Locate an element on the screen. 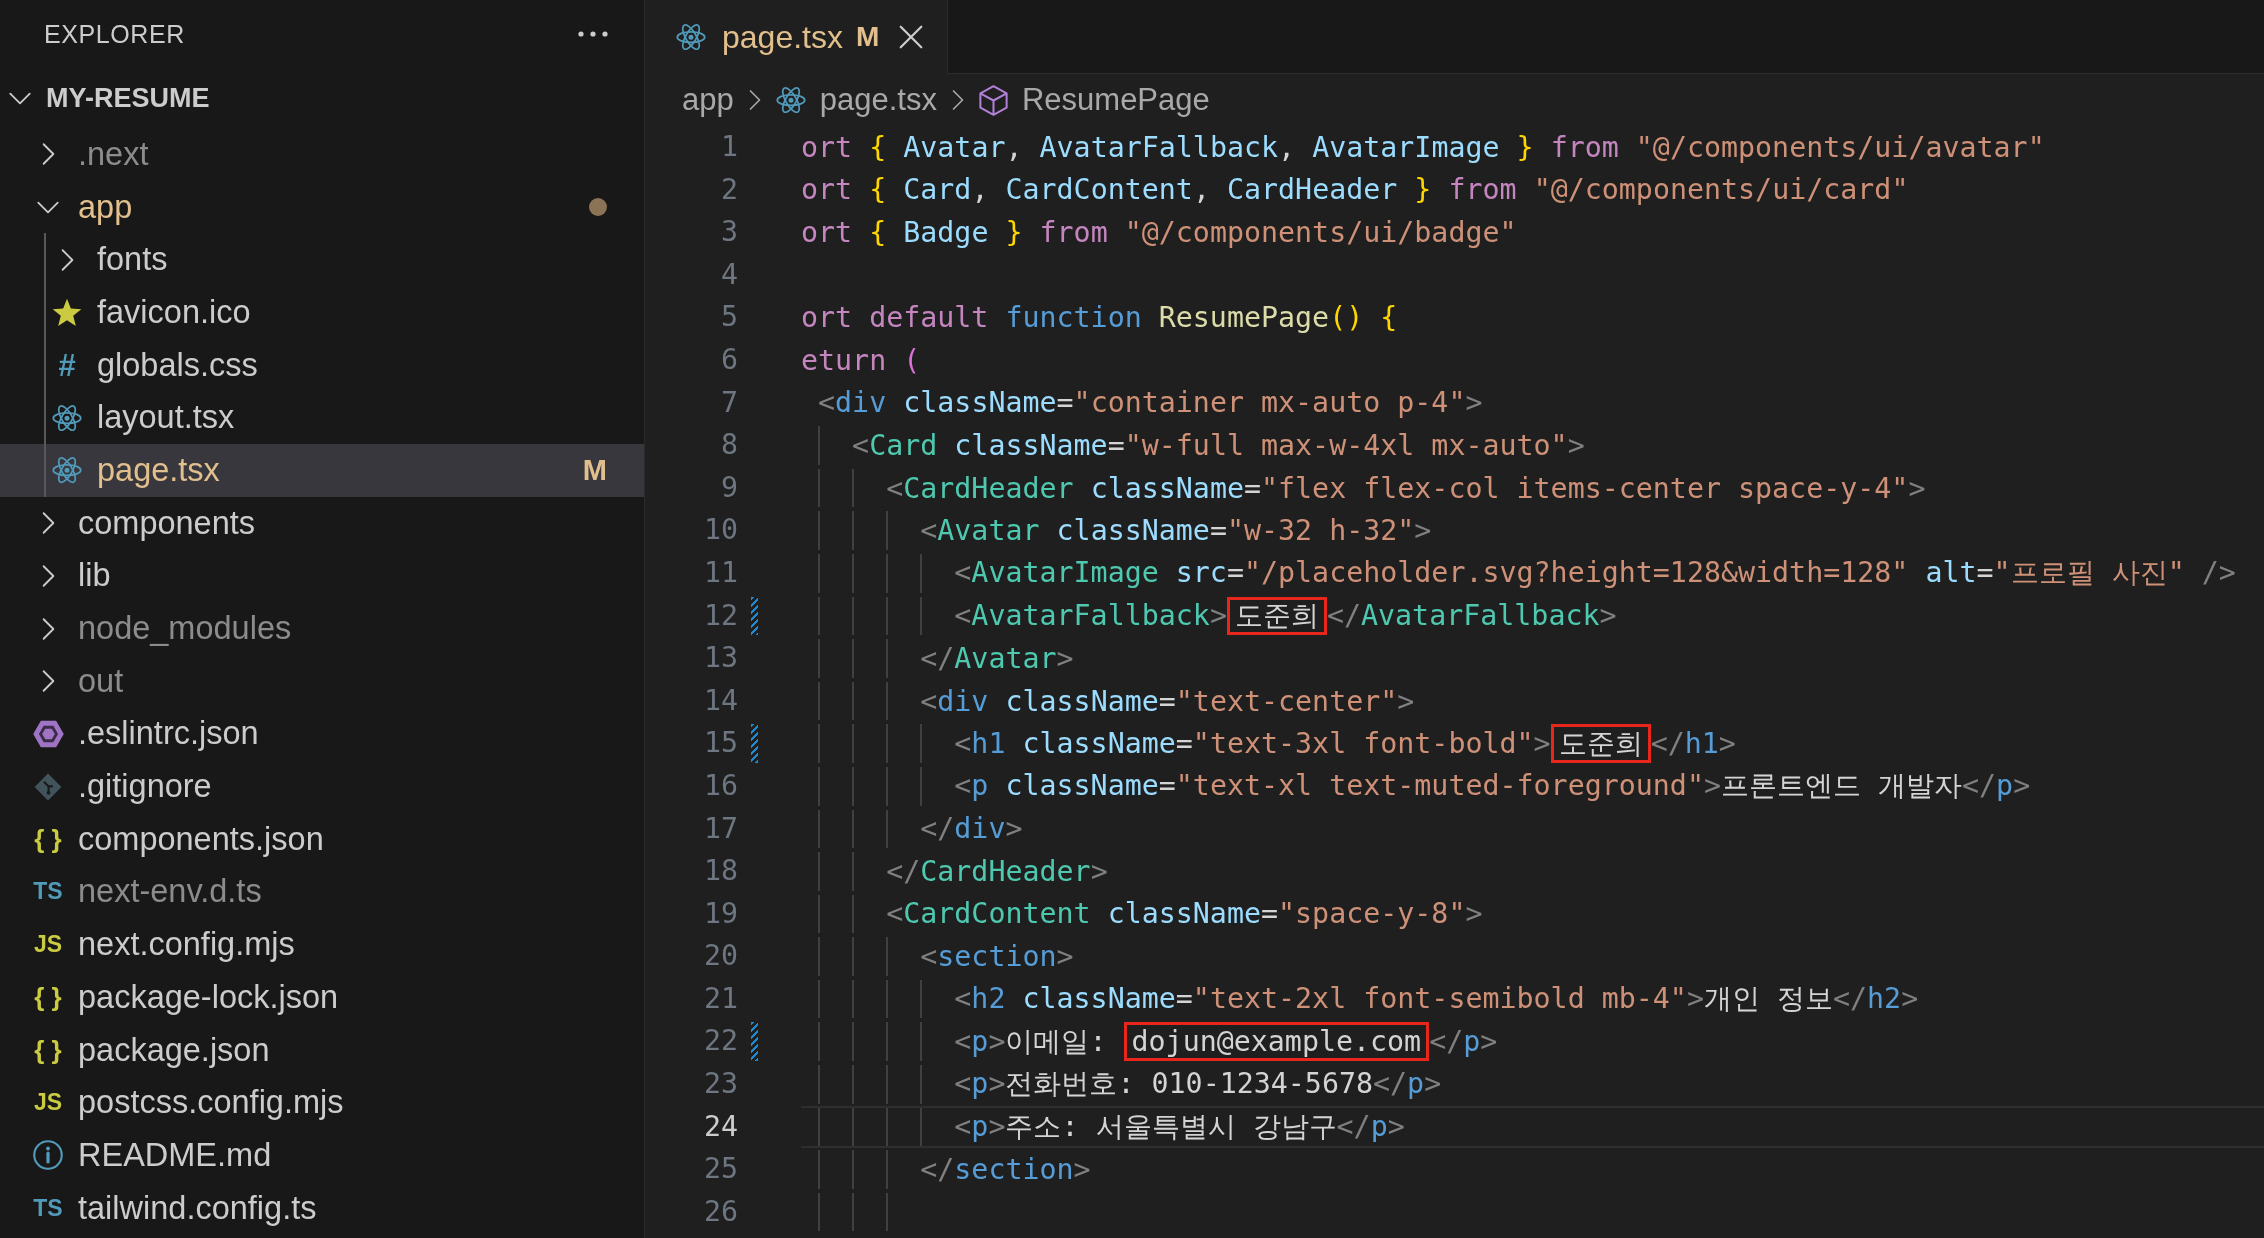 This screenshot has height=1238, width=2264. cube-icon is located at coordinates (993, 100).